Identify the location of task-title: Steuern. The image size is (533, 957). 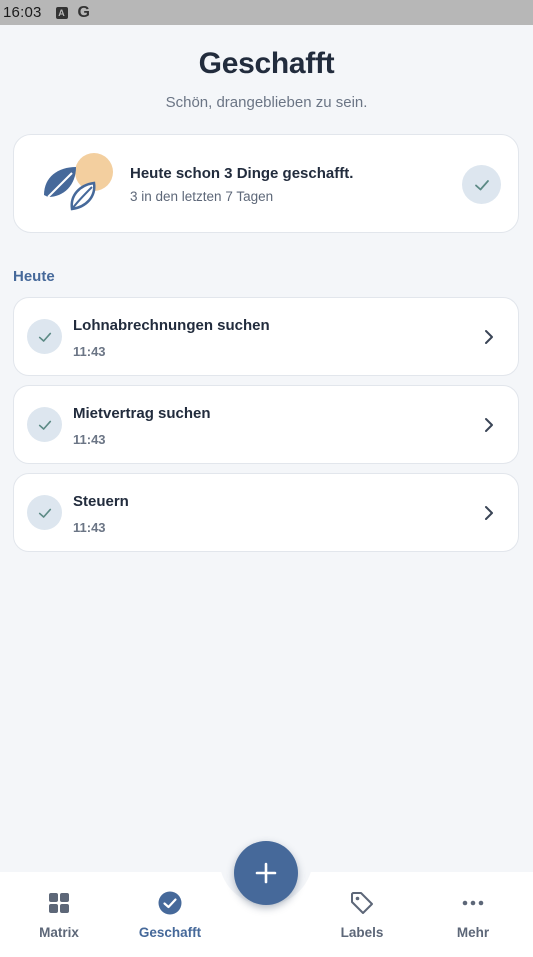
(101, 501).